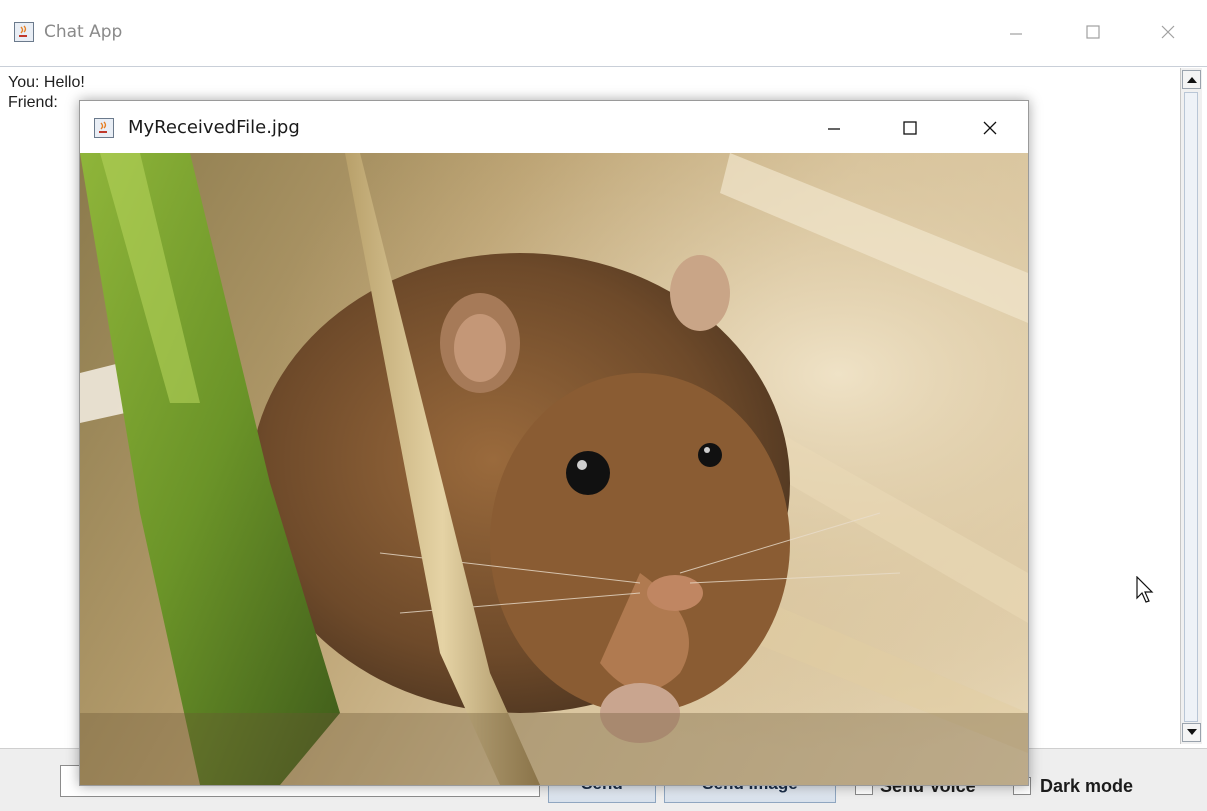  I want to click on chat-message: Friend:, so click(33, 102).